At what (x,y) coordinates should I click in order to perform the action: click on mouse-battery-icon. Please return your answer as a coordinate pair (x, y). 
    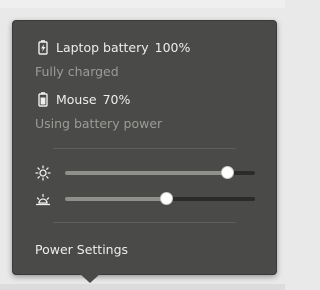
    Looking at the image, I should click on (43, 99).